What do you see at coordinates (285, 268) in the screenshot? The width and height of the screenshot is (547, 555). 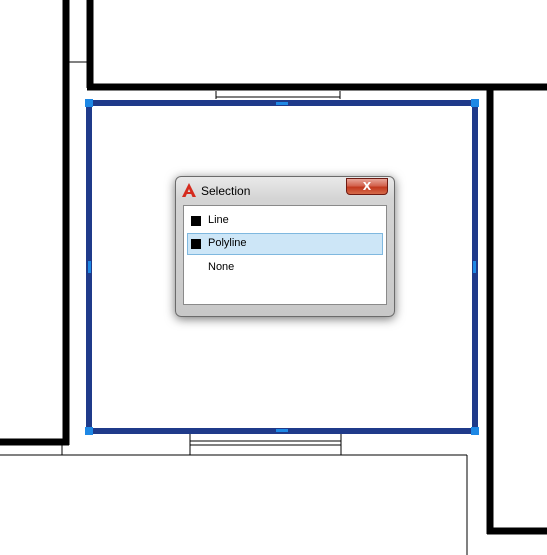 I see `list-item-none: None` at bounding box center [285, 268].